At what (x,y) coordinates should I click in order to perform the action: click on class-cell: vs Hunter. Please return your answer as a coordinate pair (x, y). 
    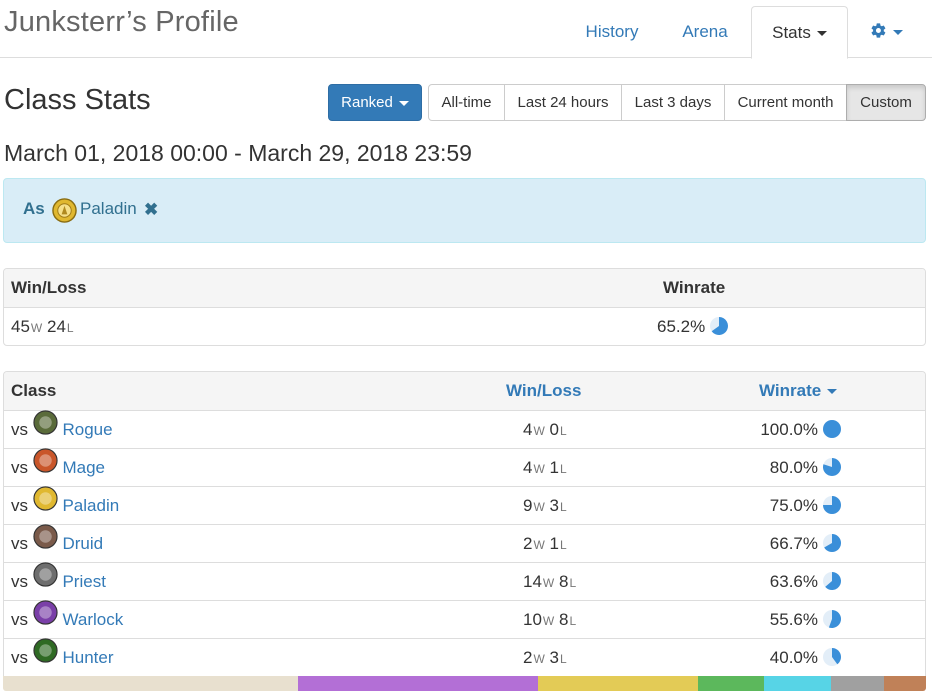
    Looking at the image, I should click on (62, 657).